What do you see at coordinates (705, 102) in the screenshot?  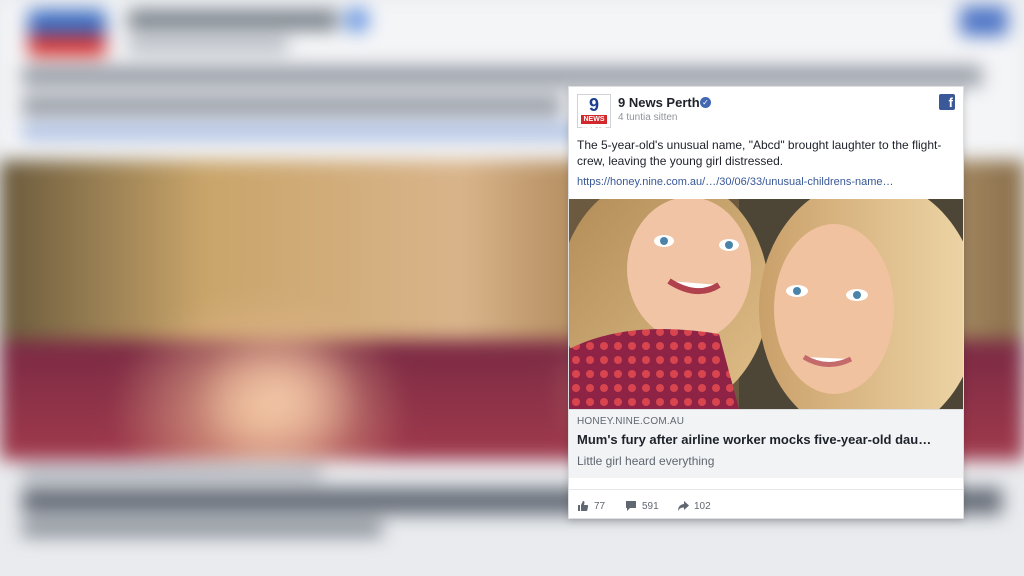 I see `verified-badge-icon: ✓` at bounding box center [705, 102].